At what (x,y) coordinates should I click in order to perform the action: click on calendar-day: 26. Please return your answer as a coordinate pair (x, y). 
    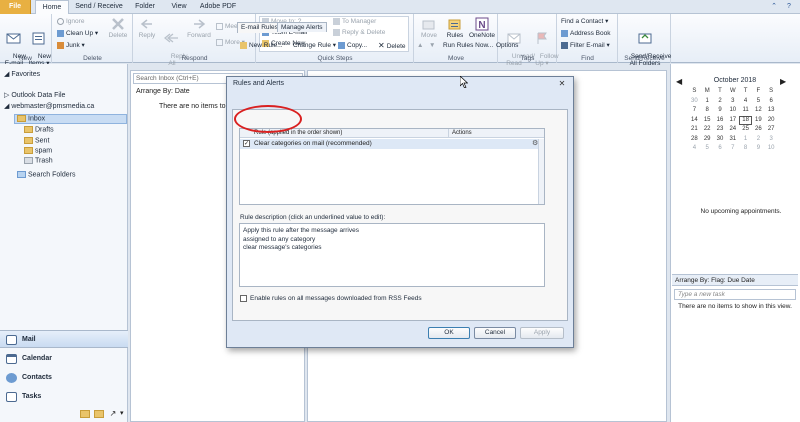
    Looking at the image, I should click on (758, 130).